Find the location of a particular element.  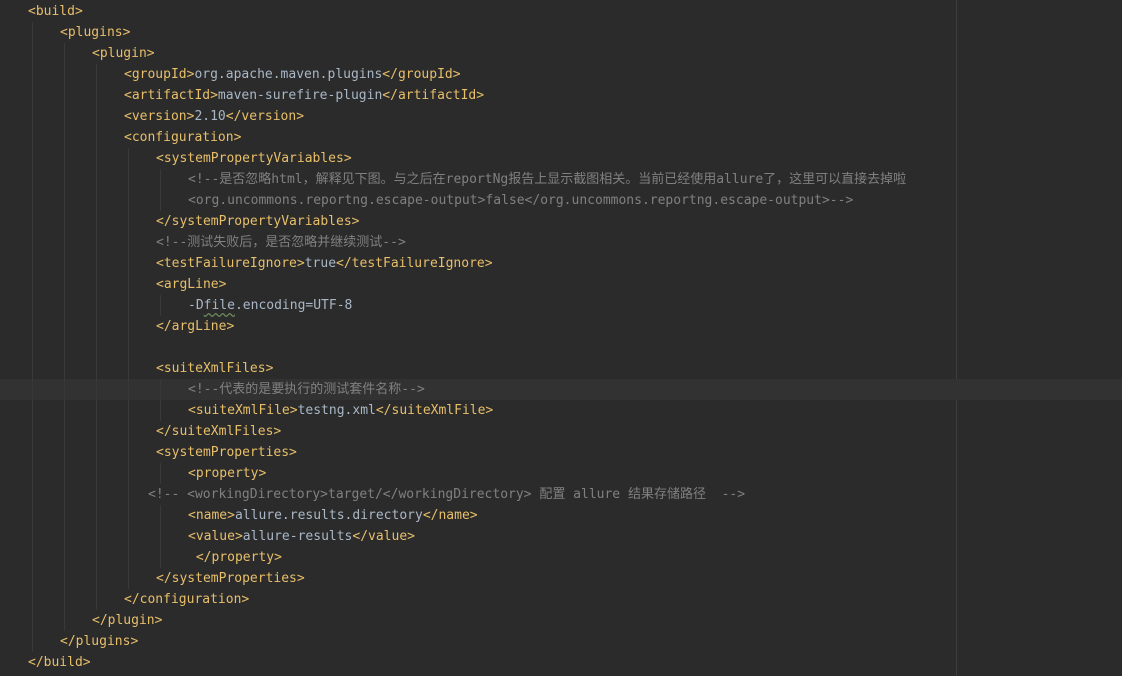

code-text: <systemPropertyVariables> is located at coordinates (254, 158).